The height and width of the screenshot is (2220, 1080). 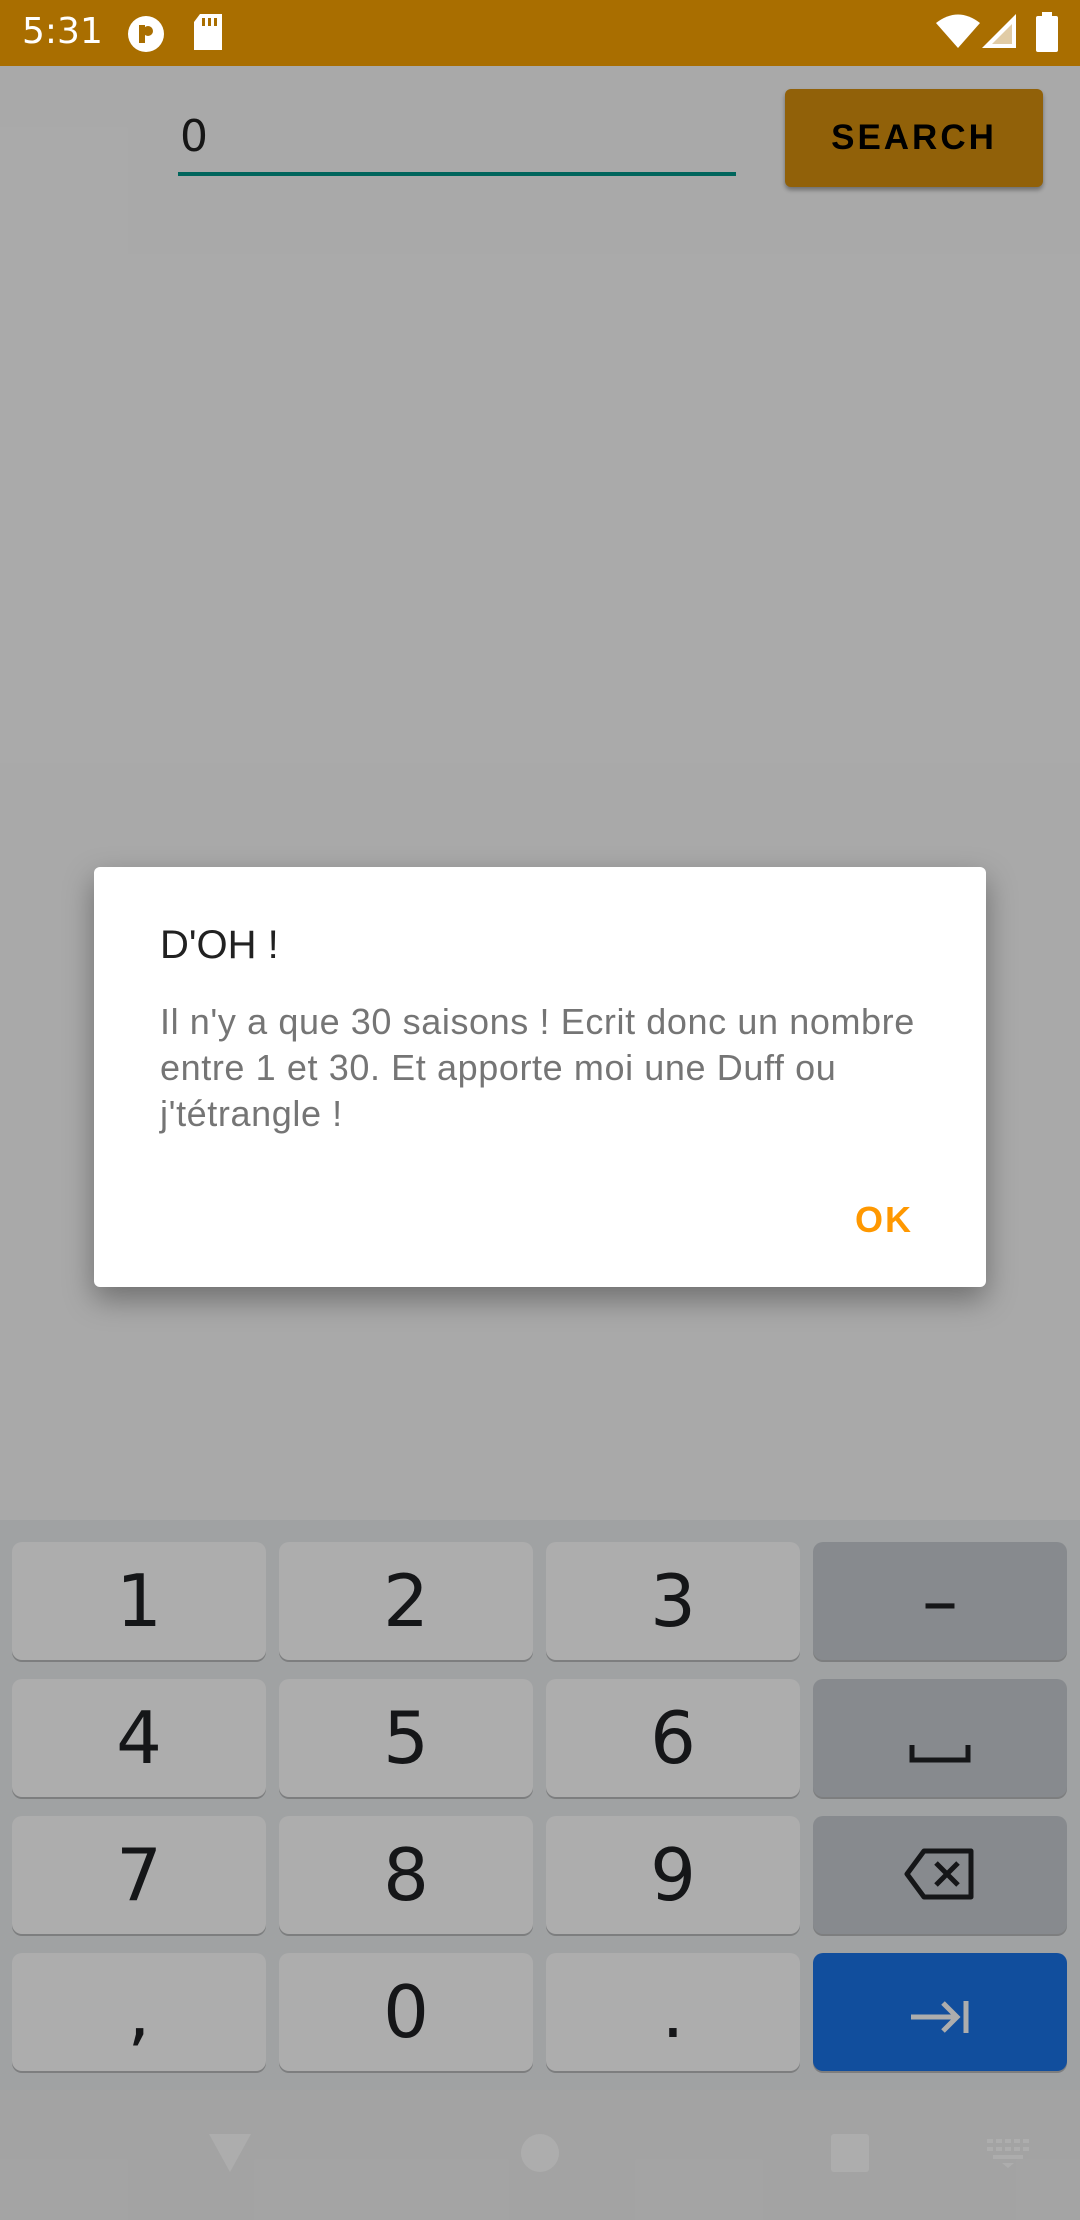 I want to click on sd-card-icon, so click(x=208, y=35).